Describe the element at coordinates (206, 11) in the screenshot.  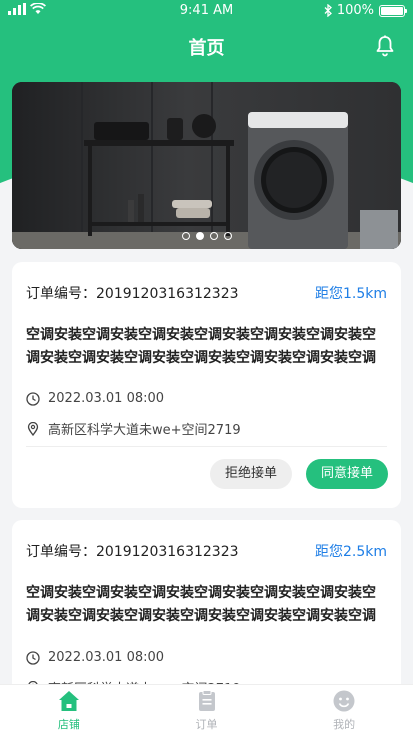
I see `status-bar: 9:41 AM 100%` at that location.